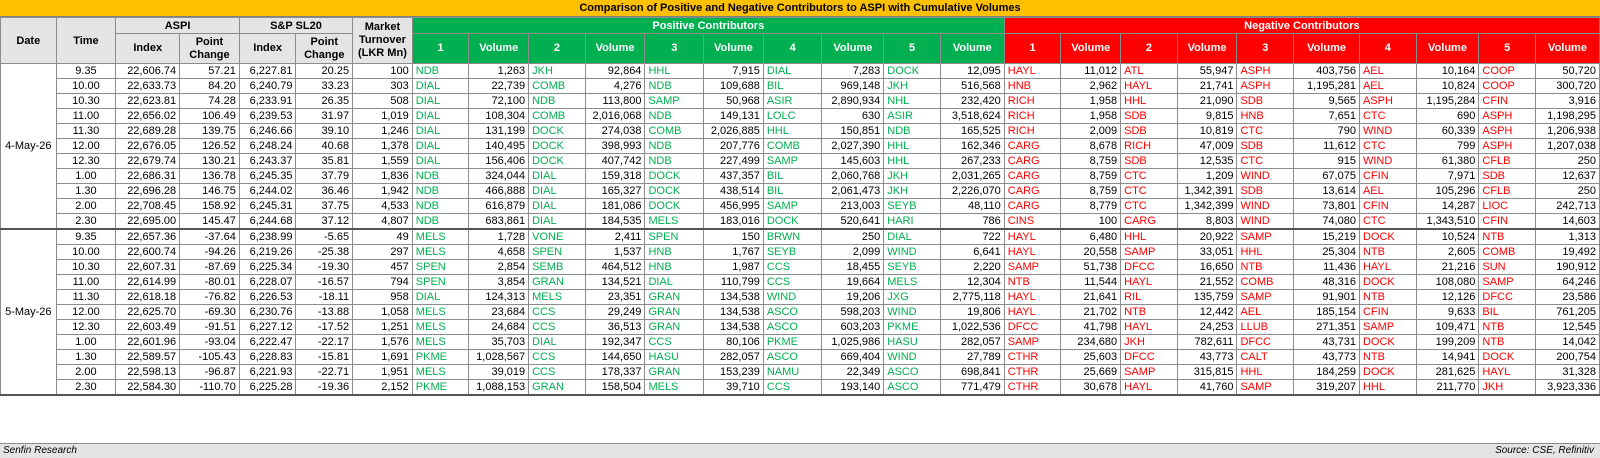 This screenshot has height=458, width=1600. I want to click on positive-volume-cell: 2,061,473, so click(853, 191).